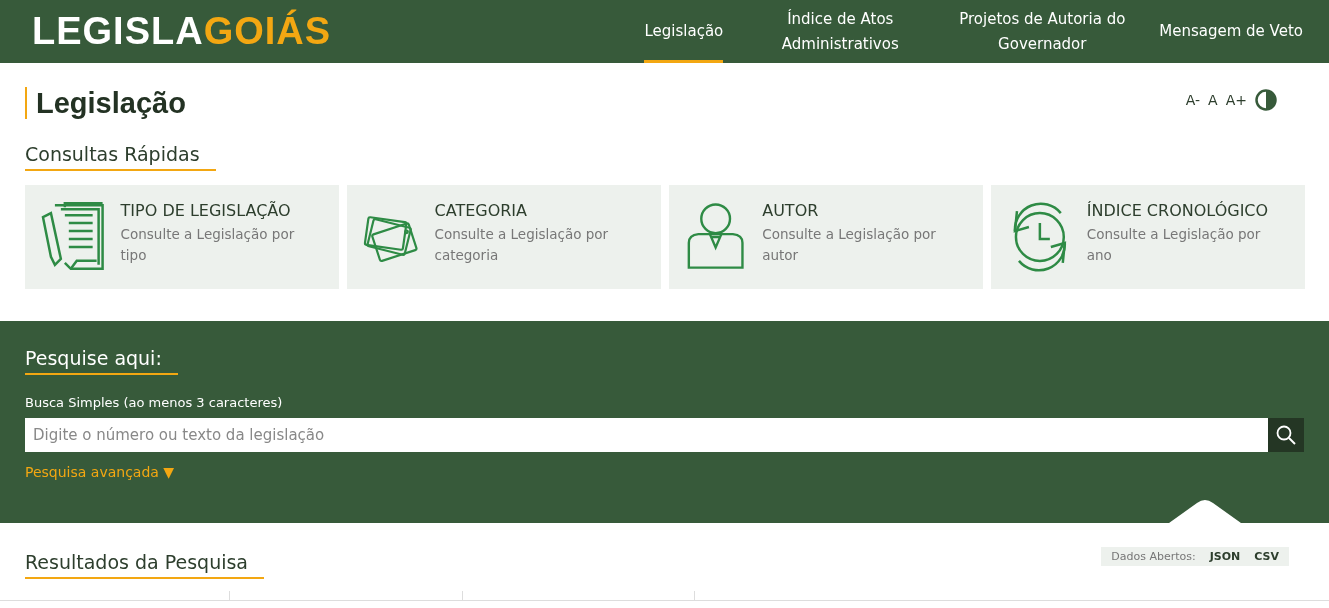 The image size is (1329, 608). Describe the element at coordinates (1231, 31) in the screenshot. I see `nav-tab: Mensagem de Veto` at that location.